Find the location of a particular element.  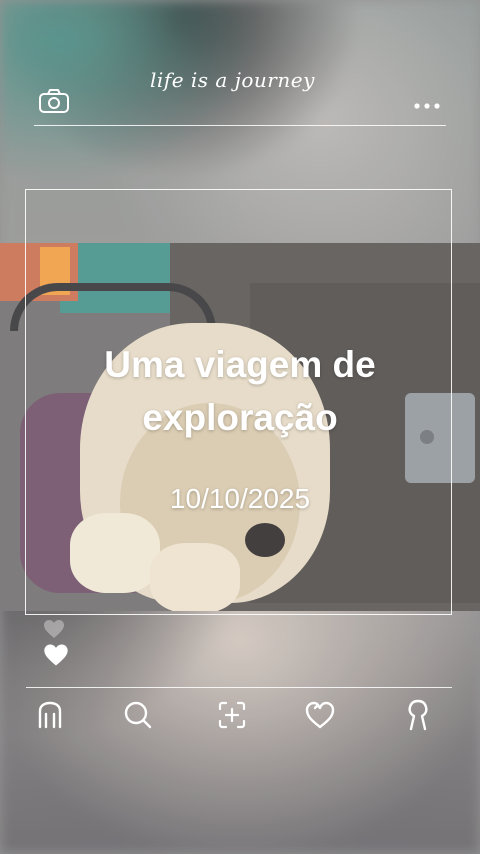

like-count-button is located at coordinates (54, 629).